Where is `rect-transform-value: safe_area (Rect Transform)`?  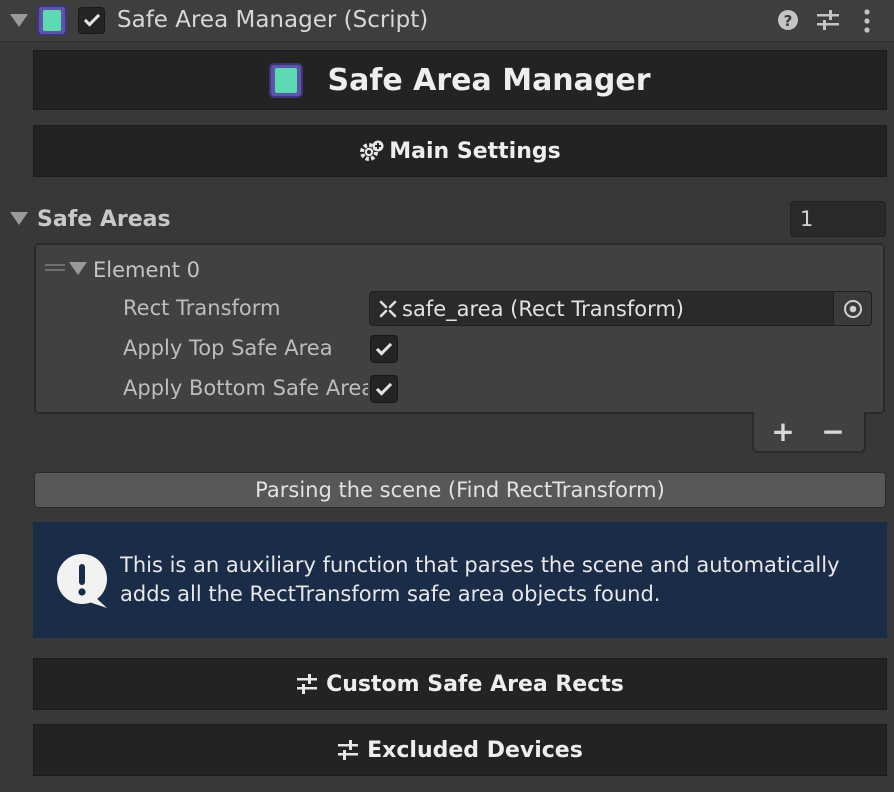
rect-transform-value: safe_area (Rect Transform) is located at coordinates (543, 308).